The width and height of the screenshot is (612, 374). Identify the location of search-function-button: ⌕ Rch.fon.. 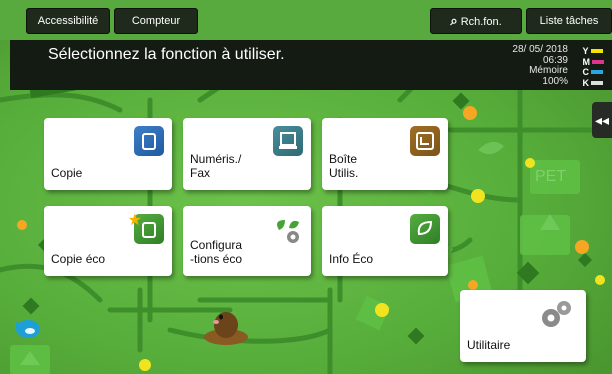
(476, 21).